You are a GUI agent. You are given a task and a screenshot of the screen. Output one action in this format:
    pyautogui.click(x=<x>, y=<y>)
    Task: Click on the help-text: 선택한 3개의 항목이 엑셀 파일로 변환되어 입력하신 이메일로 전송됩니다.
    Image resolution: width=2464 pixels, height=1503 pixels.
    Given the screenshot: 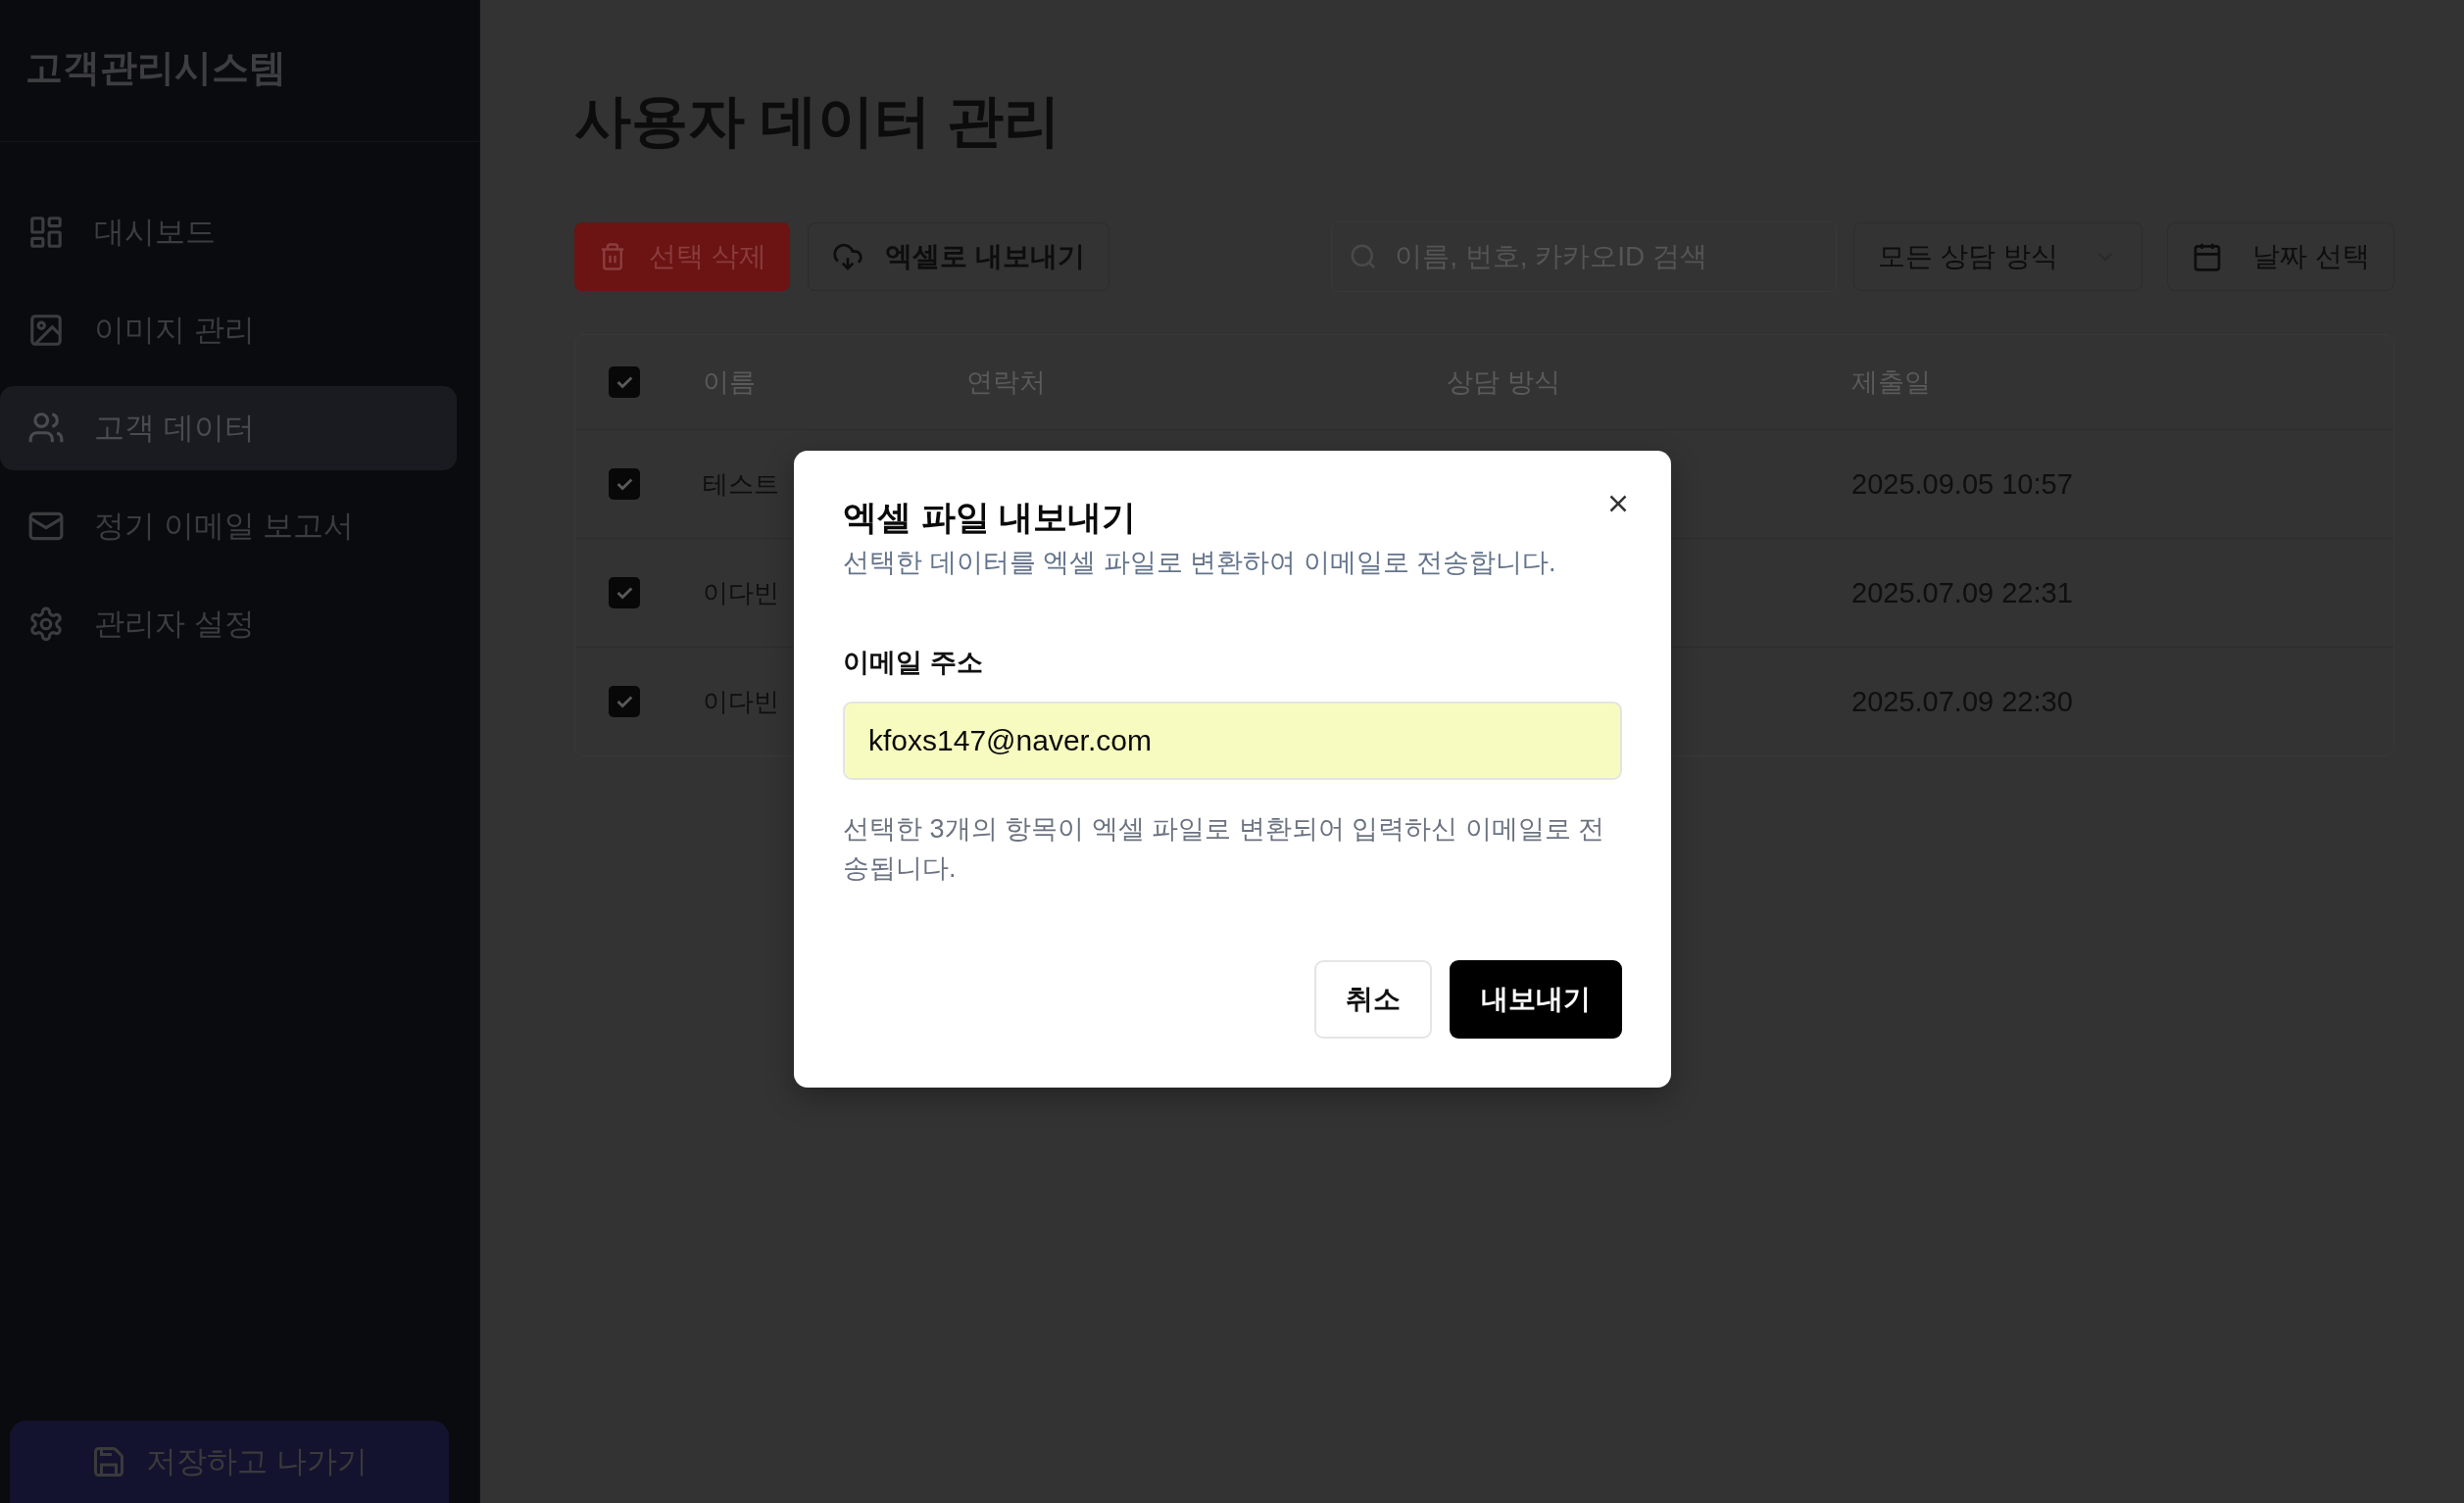 What is the action you would take?
    pyautogui.click(x=1225, y=849)
    